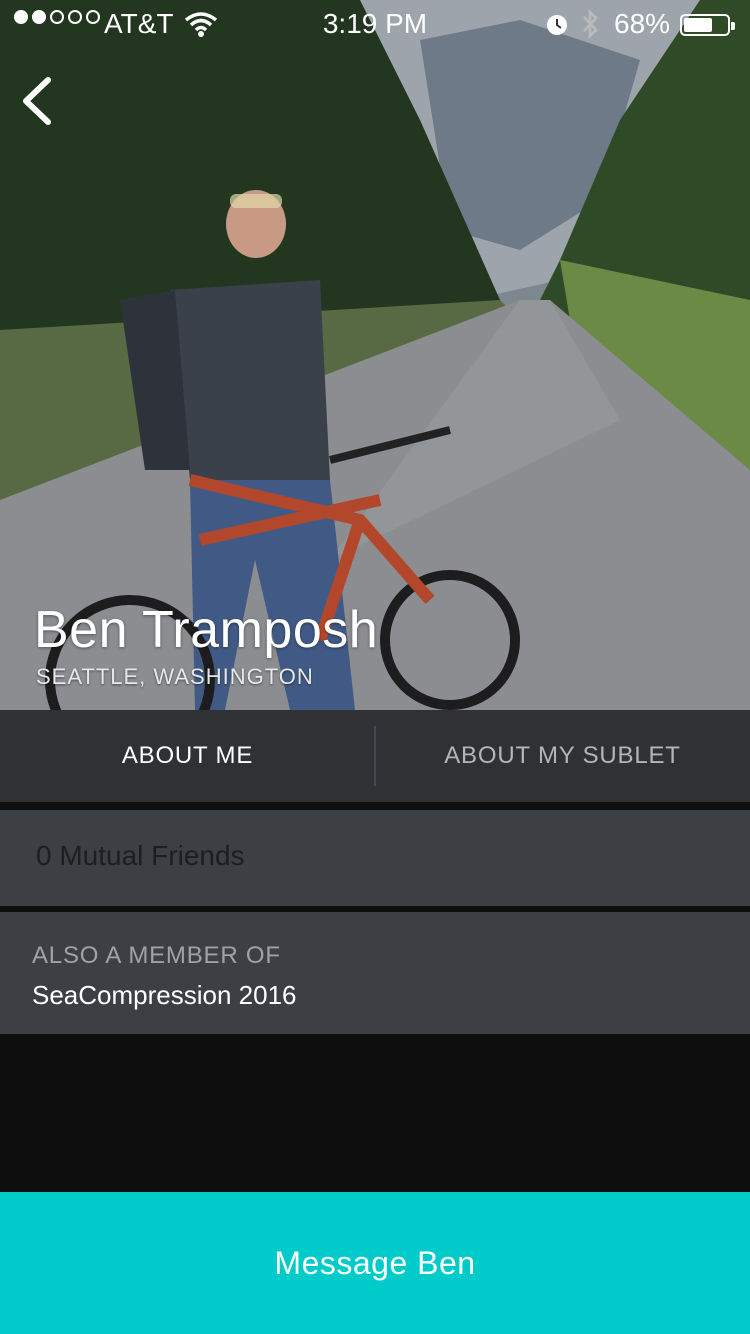 The image size is (750, 1334). I want to click on profile-tabs: ABOUT ME ABOUT MY SUBLET, so click(375, 756).